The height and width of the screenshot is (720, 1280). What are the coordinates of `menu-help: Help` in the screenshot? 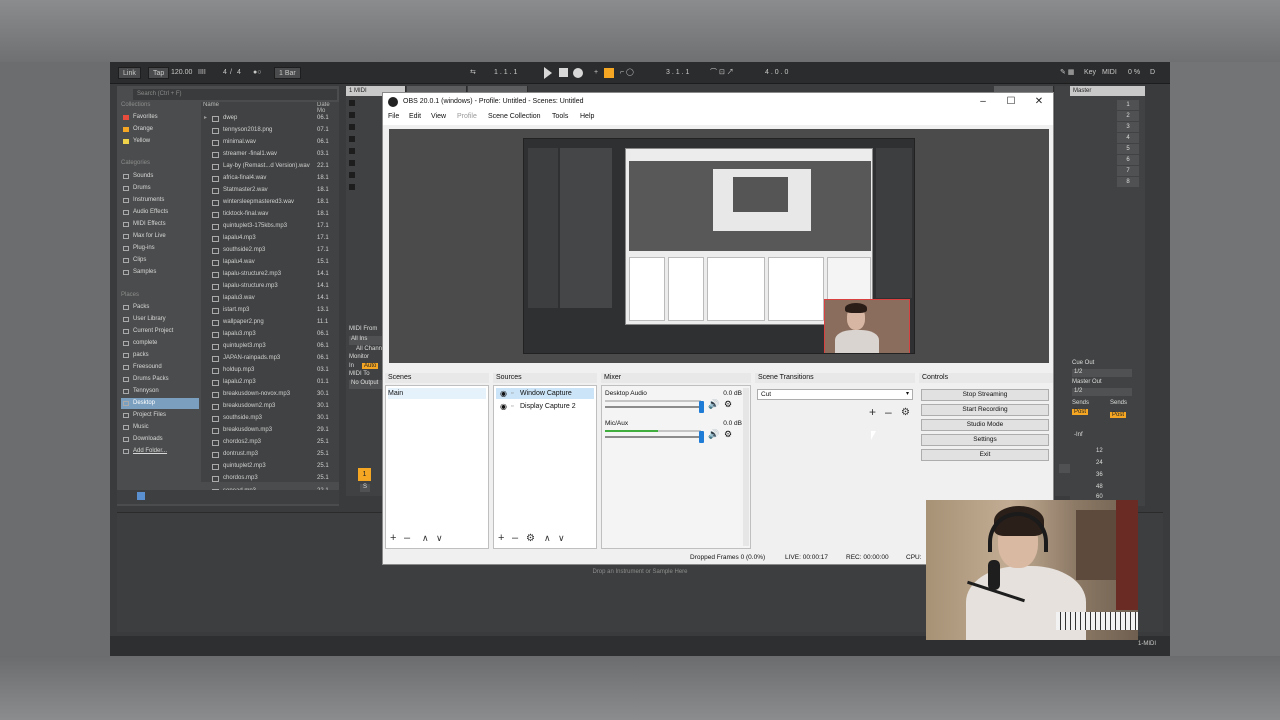 It's located at (587, 116).